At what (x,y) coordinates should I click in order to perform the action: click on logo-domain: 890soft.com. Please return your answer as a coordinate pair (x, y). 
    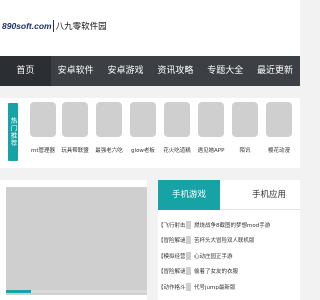
    Looking at the image, I should click on (27, 26).